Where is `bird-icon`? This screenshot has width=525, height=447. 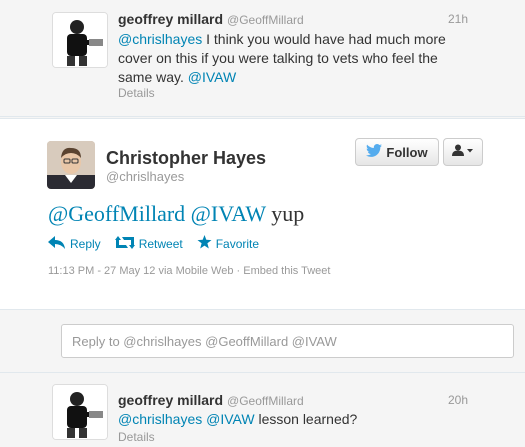
bird-icon is located at coordinates (374, 152).